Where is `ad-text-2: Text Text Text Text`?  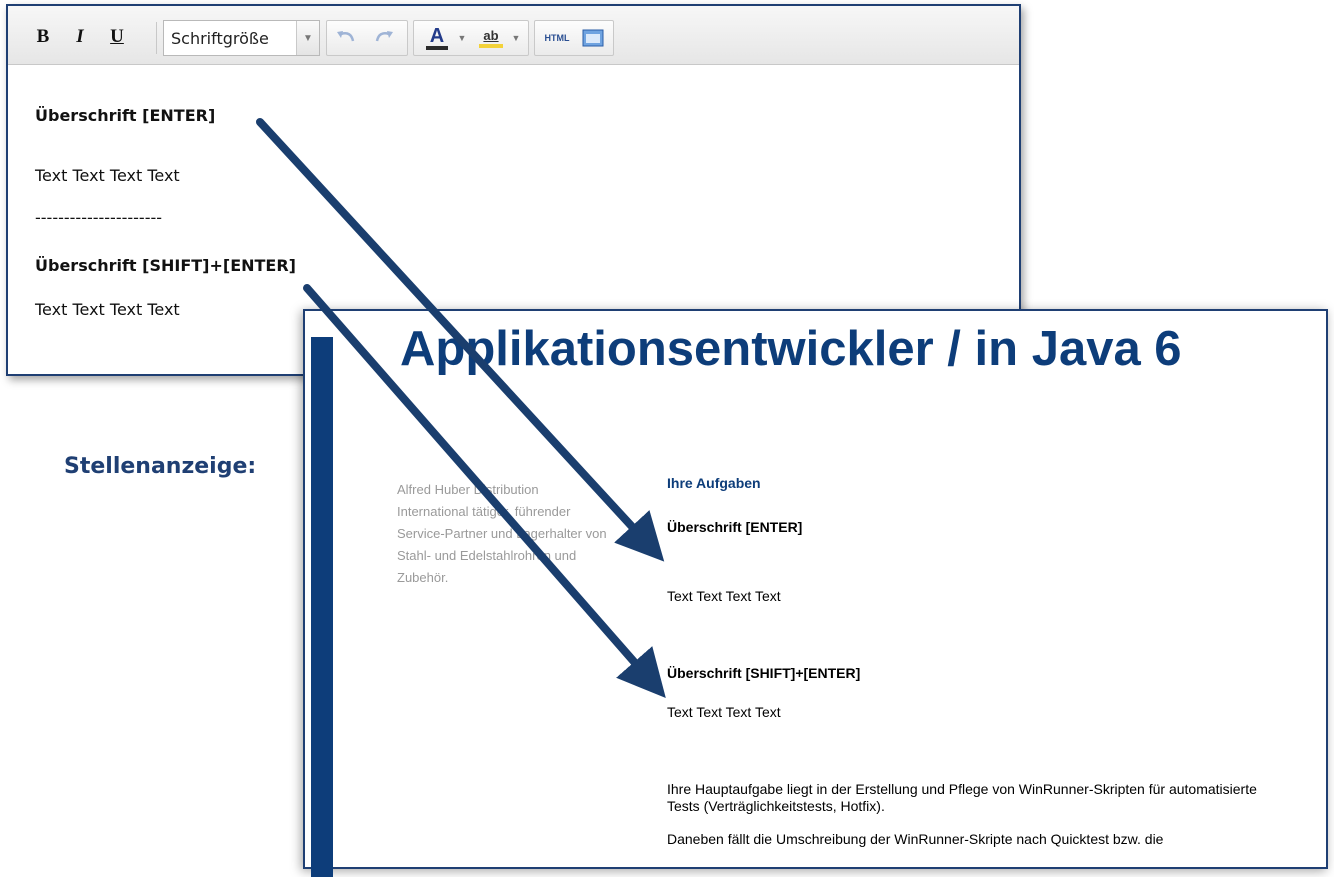 ad-text-2: Text Text Text Text is located at coordinates (724, 712).